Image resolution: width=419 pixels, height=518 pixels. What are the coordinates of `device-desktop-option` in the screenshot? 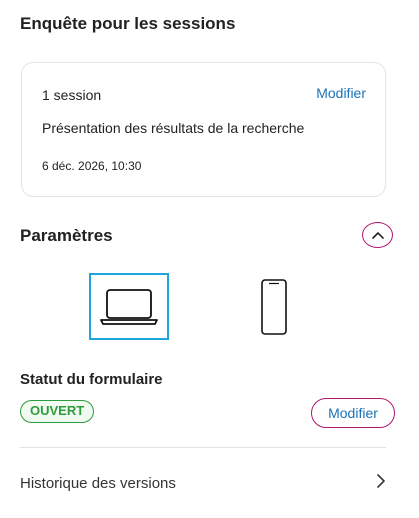 It's located at (129, 306).